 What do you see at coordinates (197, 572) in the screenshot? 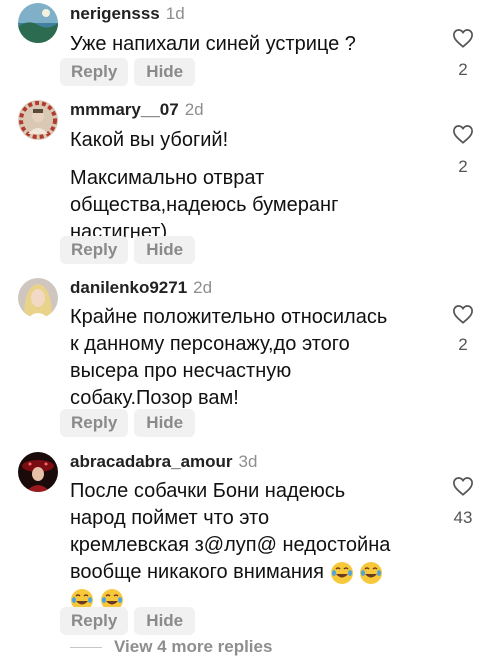
I see `comment-line-text: вообще никакого внимания` at bounding box center [197, 572].